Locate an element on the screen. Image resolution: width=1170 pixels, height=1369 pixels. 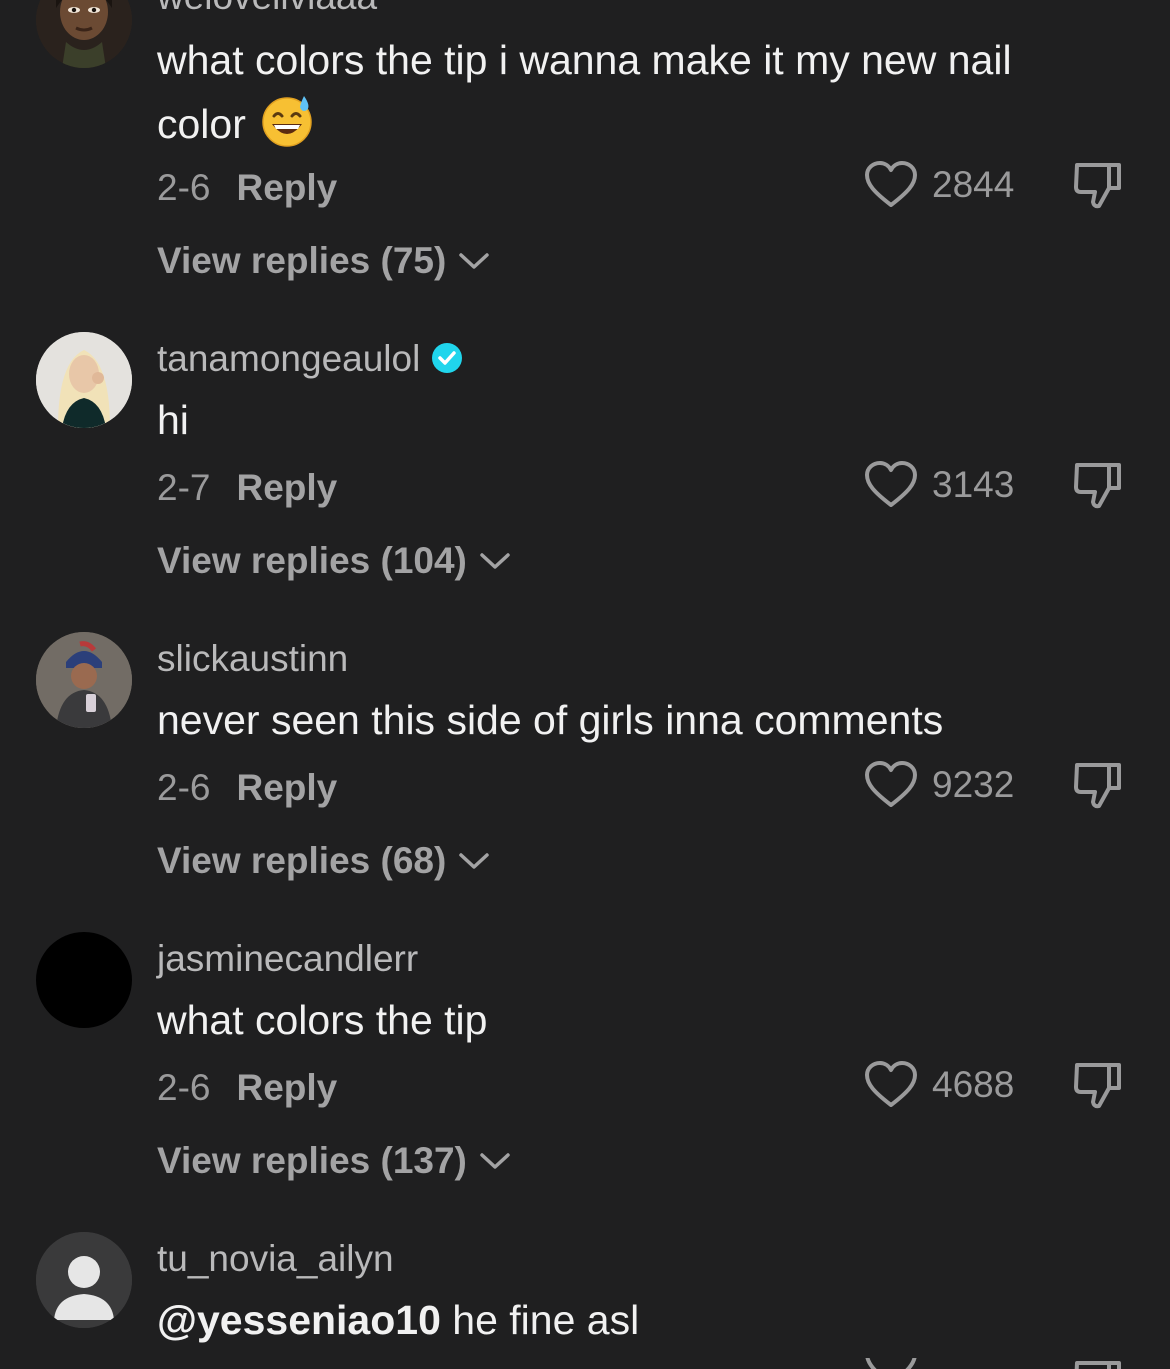
comment-date: 2-7 is located at coordinates (184, 487).